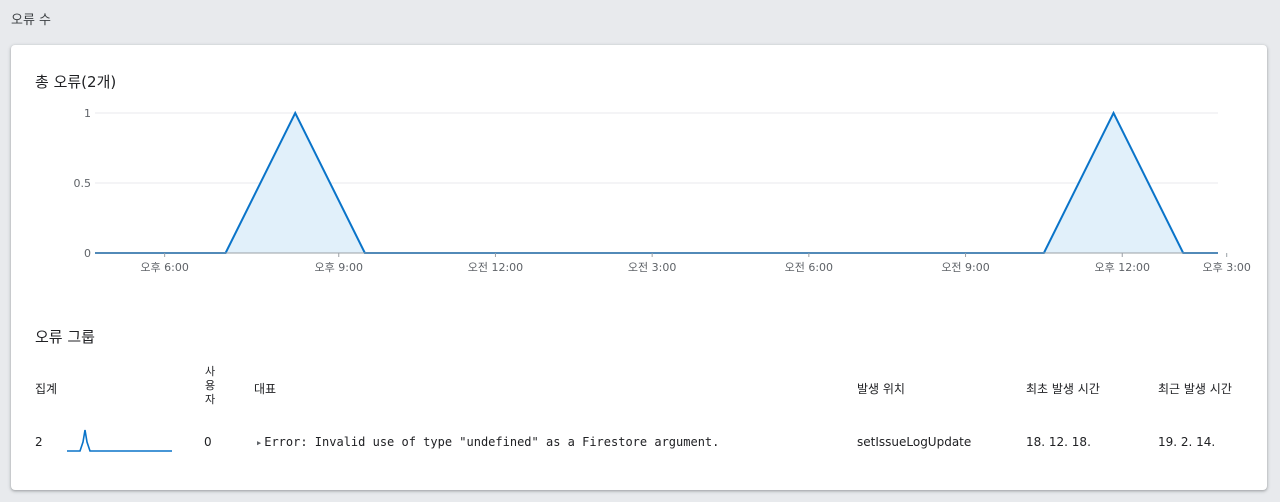  I want to click on row-last-seen: 19. 2. 14., so click(1187, 442).